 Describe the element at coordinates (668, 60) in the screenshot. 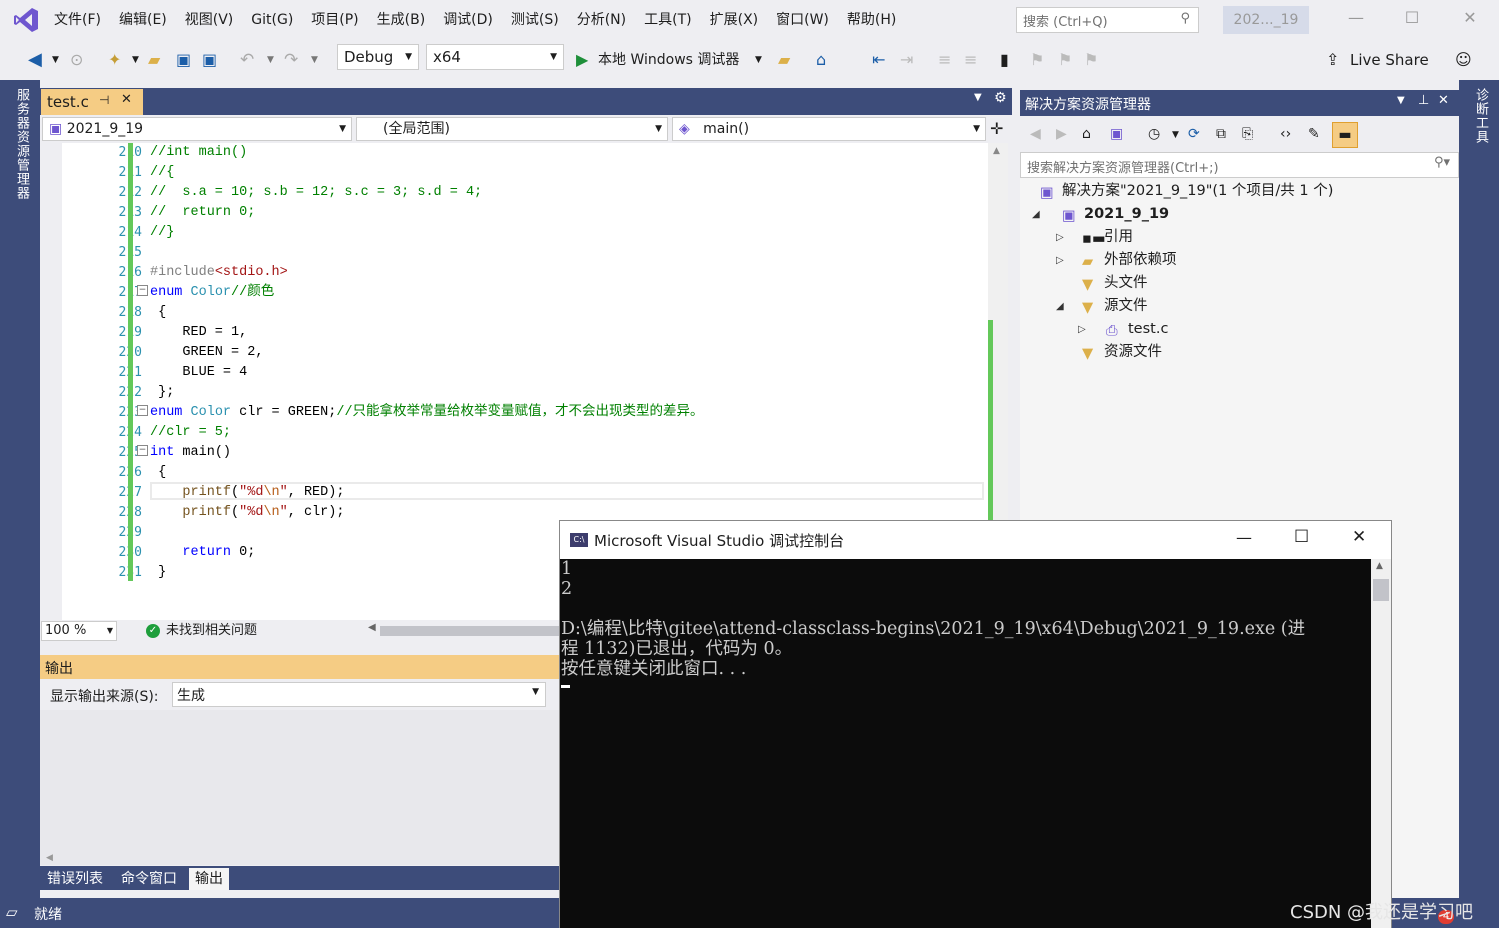

I see `start-debugger-button: 本地 Windows 调试器` at that location.